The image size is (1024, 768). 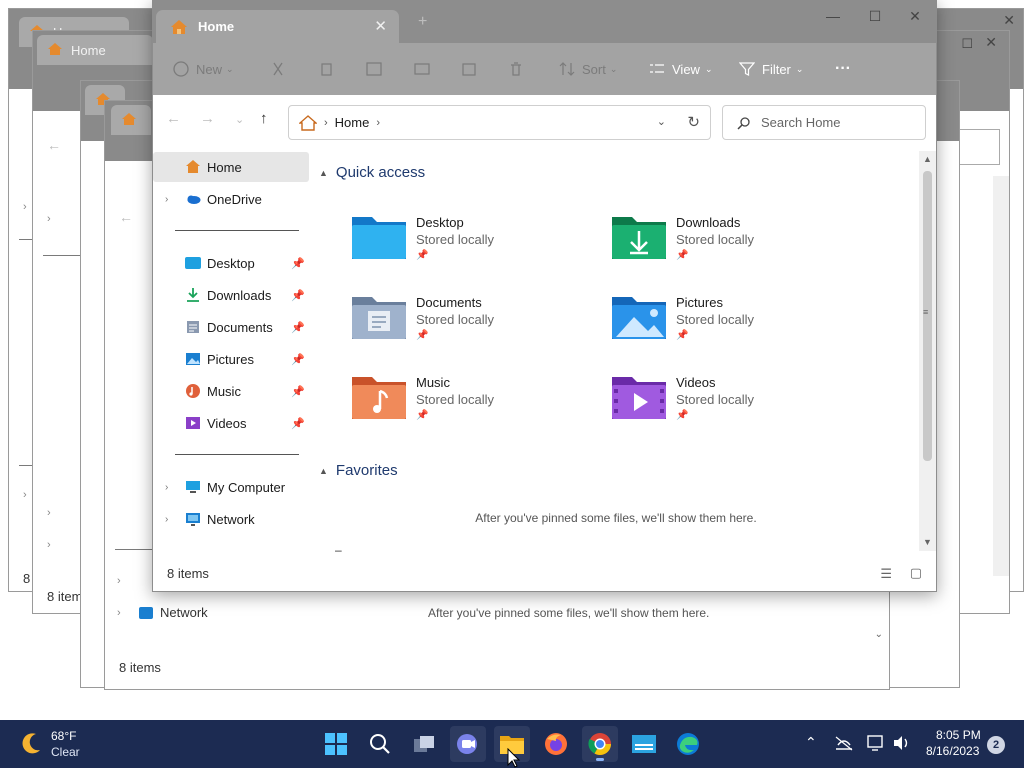 I want to click on delete-icon, so click(x=519, y=69).